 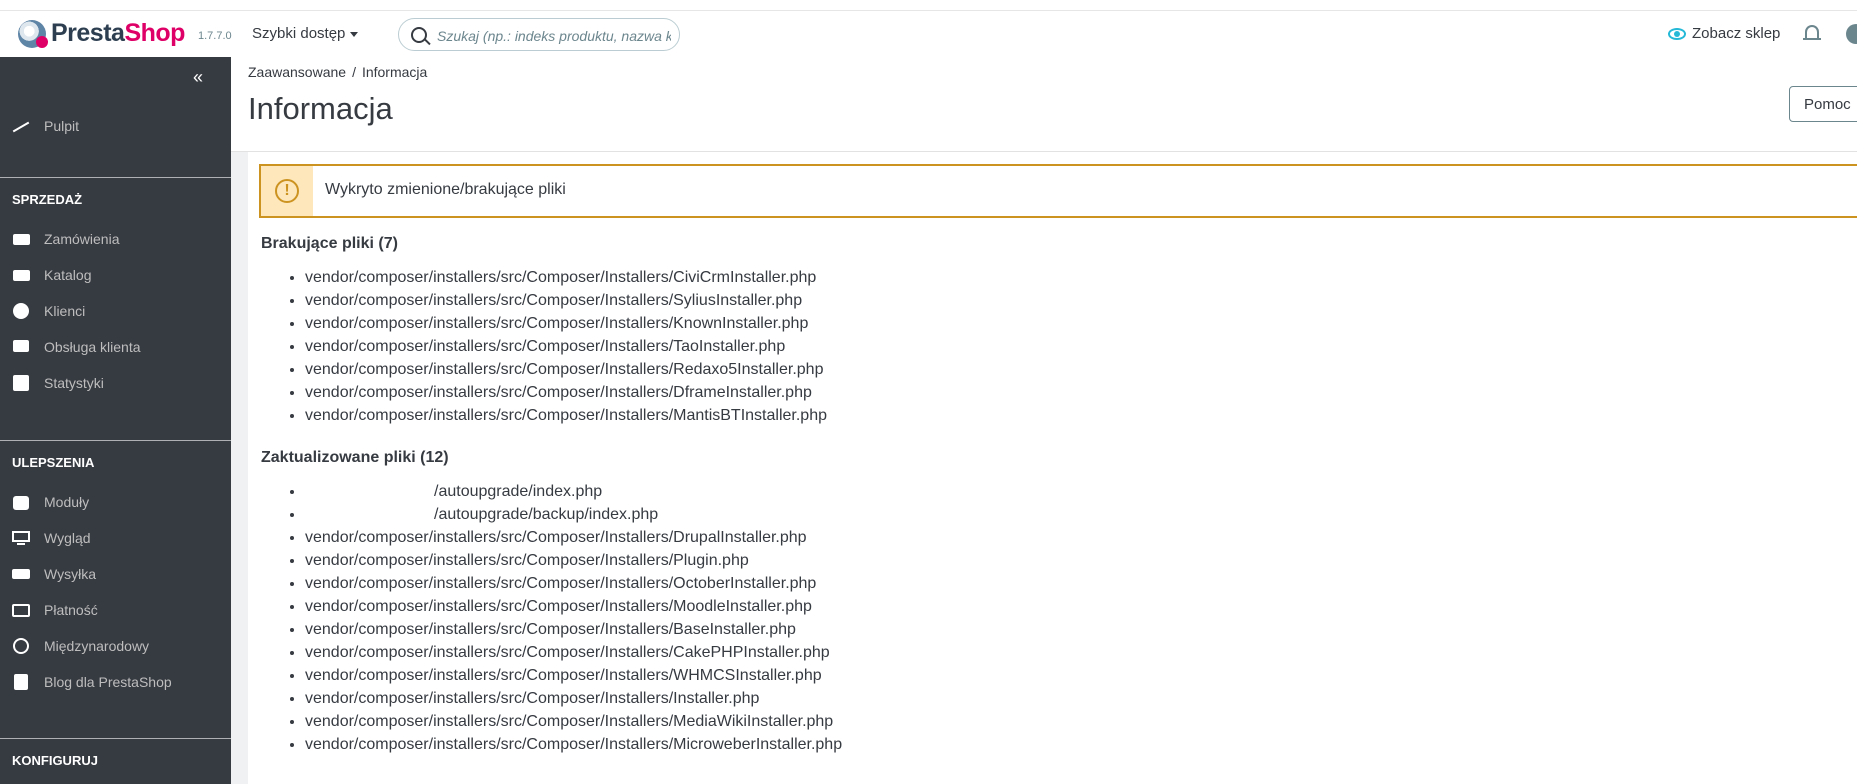 What do you see at coordinates (53, 462) in the screenshot?
I see `sidebar-section-improve: ULEPSZENIA` at bounding box center [53, 462].